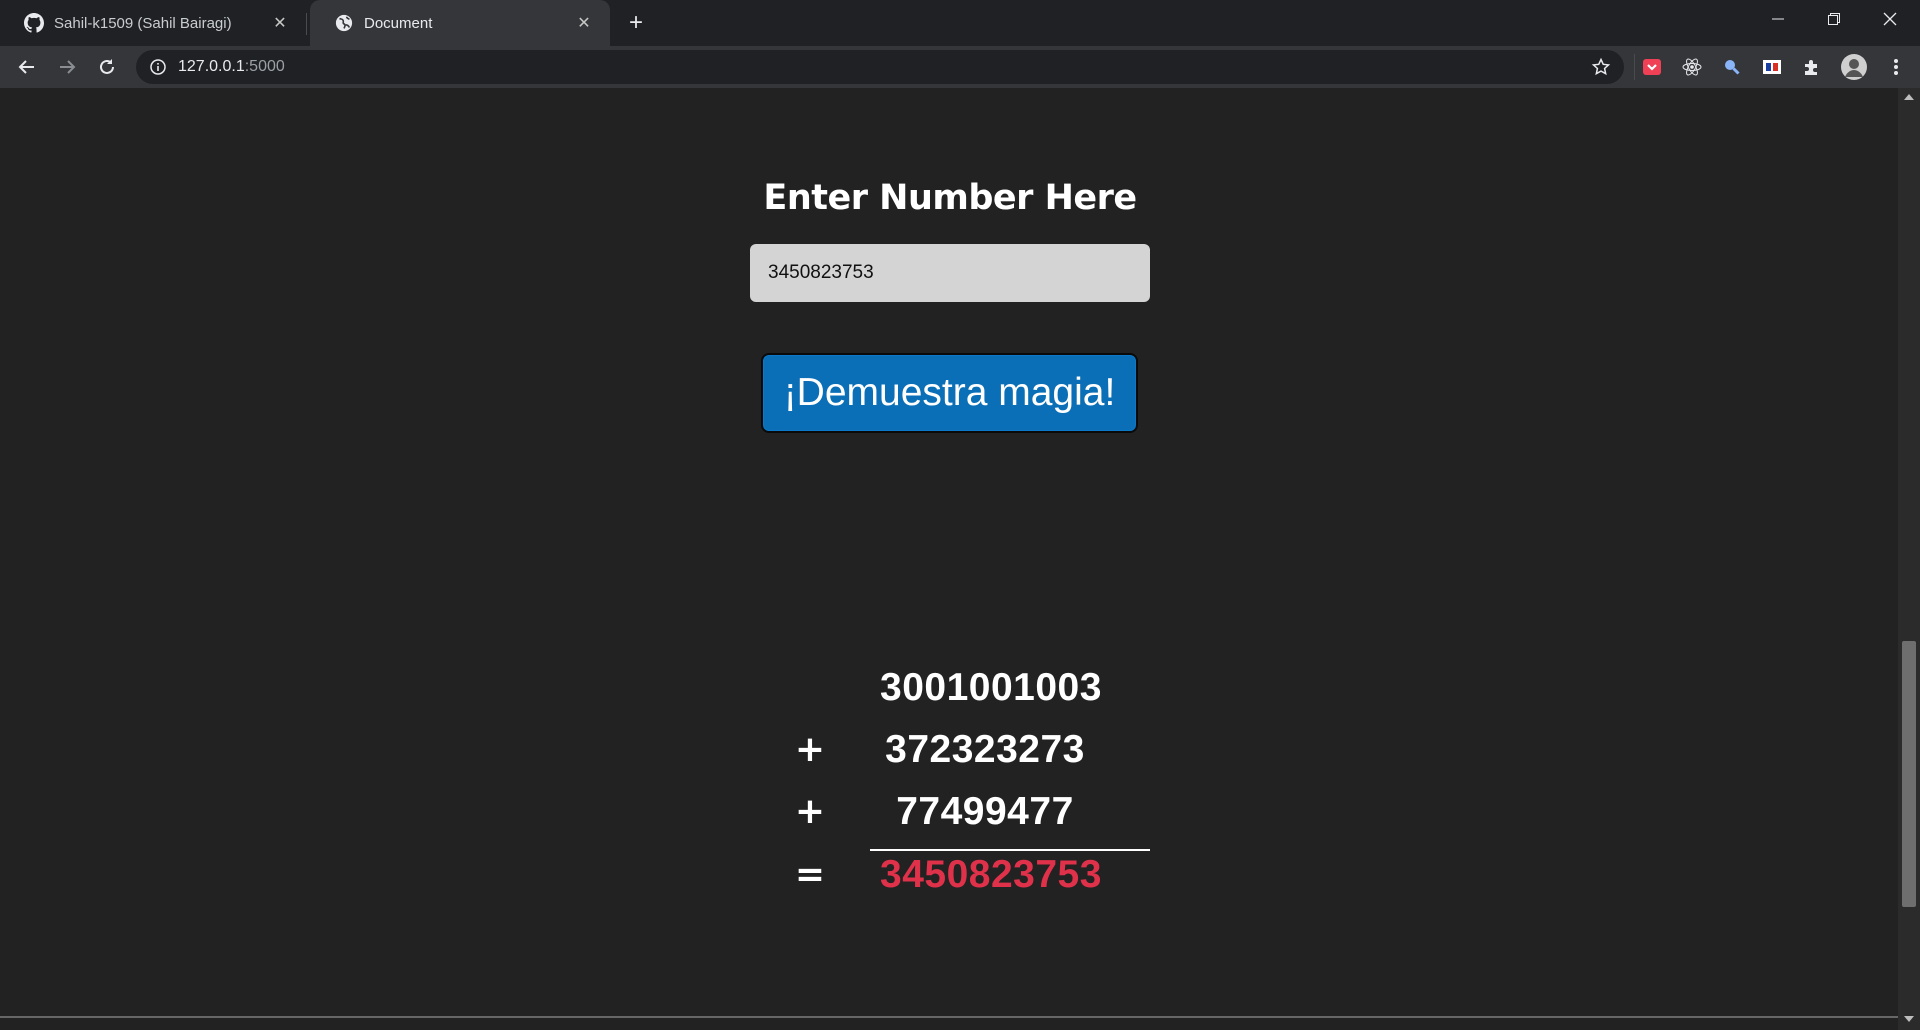 This screenshot has width=1920, height=1030. What do you see at coordinates (1778, 19) in the screenshot?
I see `minimize-icon` at bounding box center [1778, 19].